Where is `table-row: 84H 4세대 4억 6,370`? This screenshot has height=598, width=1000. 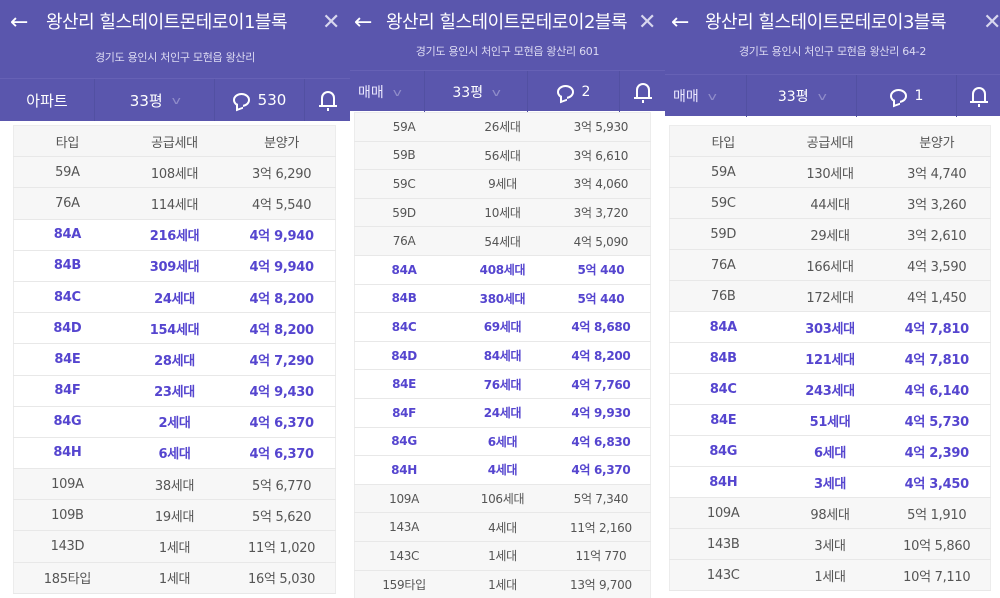
table-row: 84H 4세대 4억 6,370 is located at coordinates (502, 470).